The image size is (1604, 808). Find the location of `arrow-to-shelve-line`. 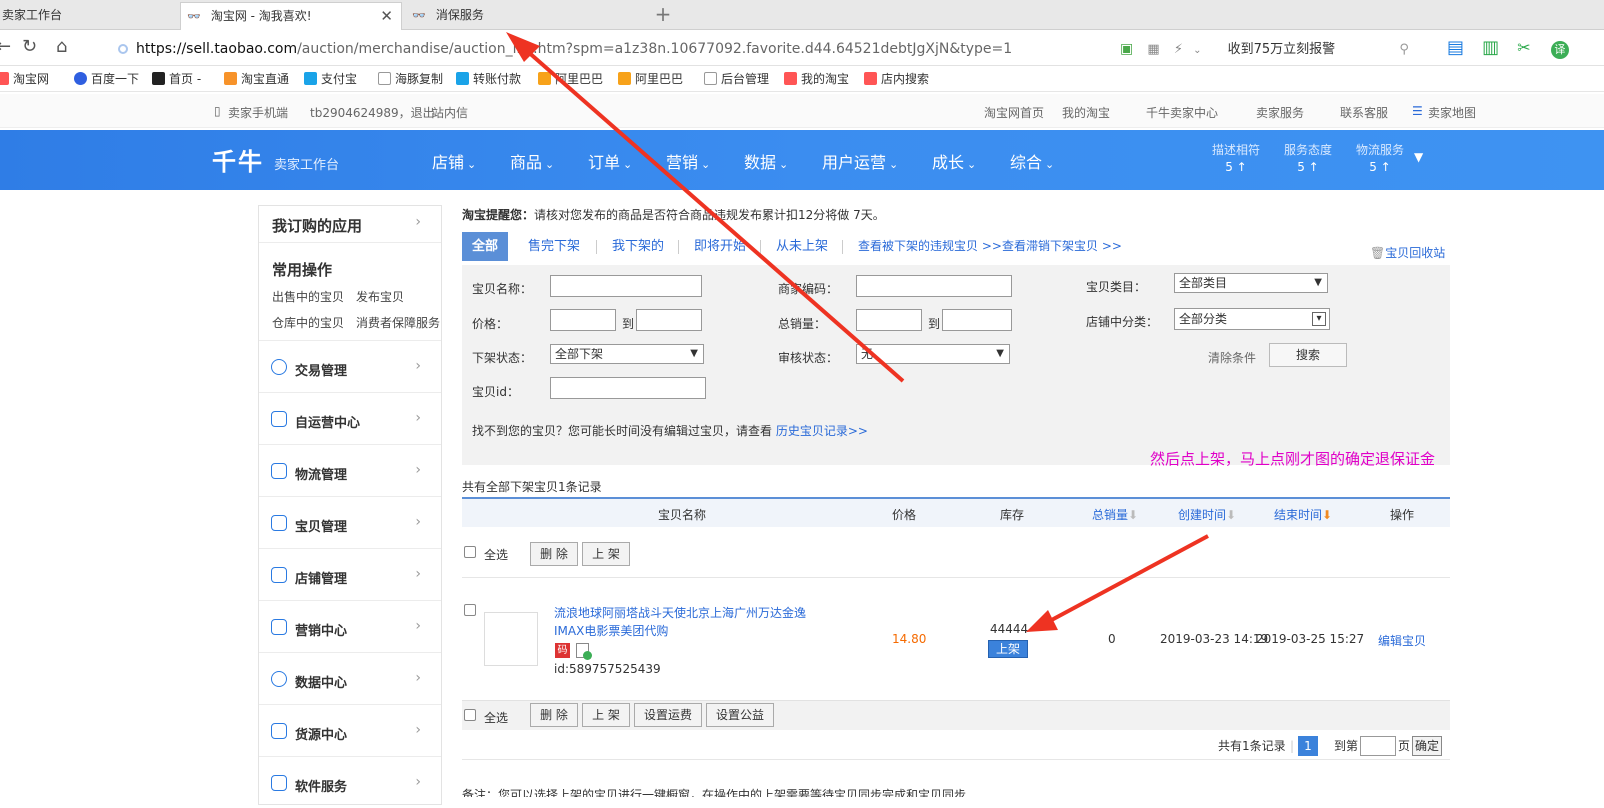

arrow-to-shelve-line is located at coordinates (1127, 579).